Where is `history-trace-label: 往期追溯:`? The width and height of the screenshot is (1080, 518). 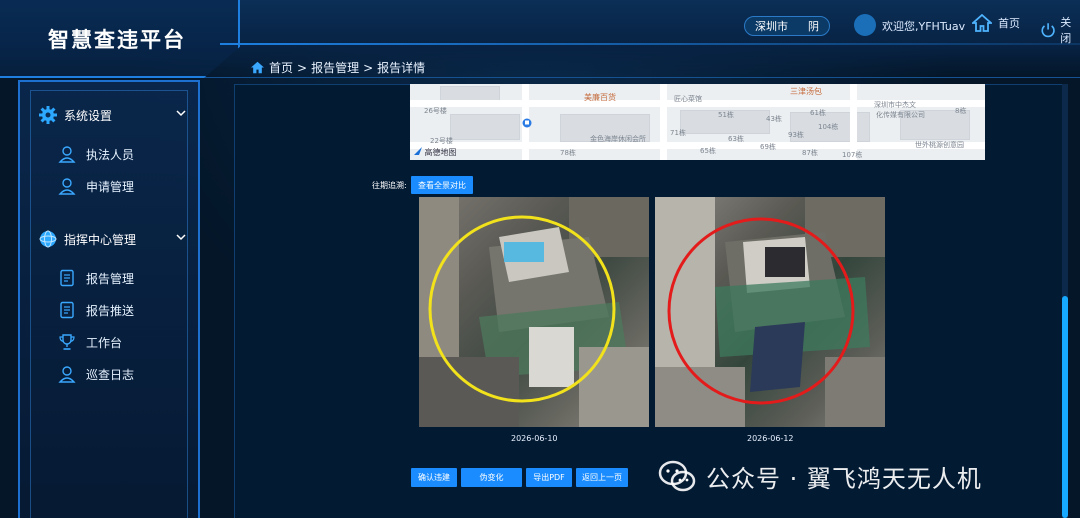
history-trace-label: 往期追溯: is located at coordinates (389, 185).